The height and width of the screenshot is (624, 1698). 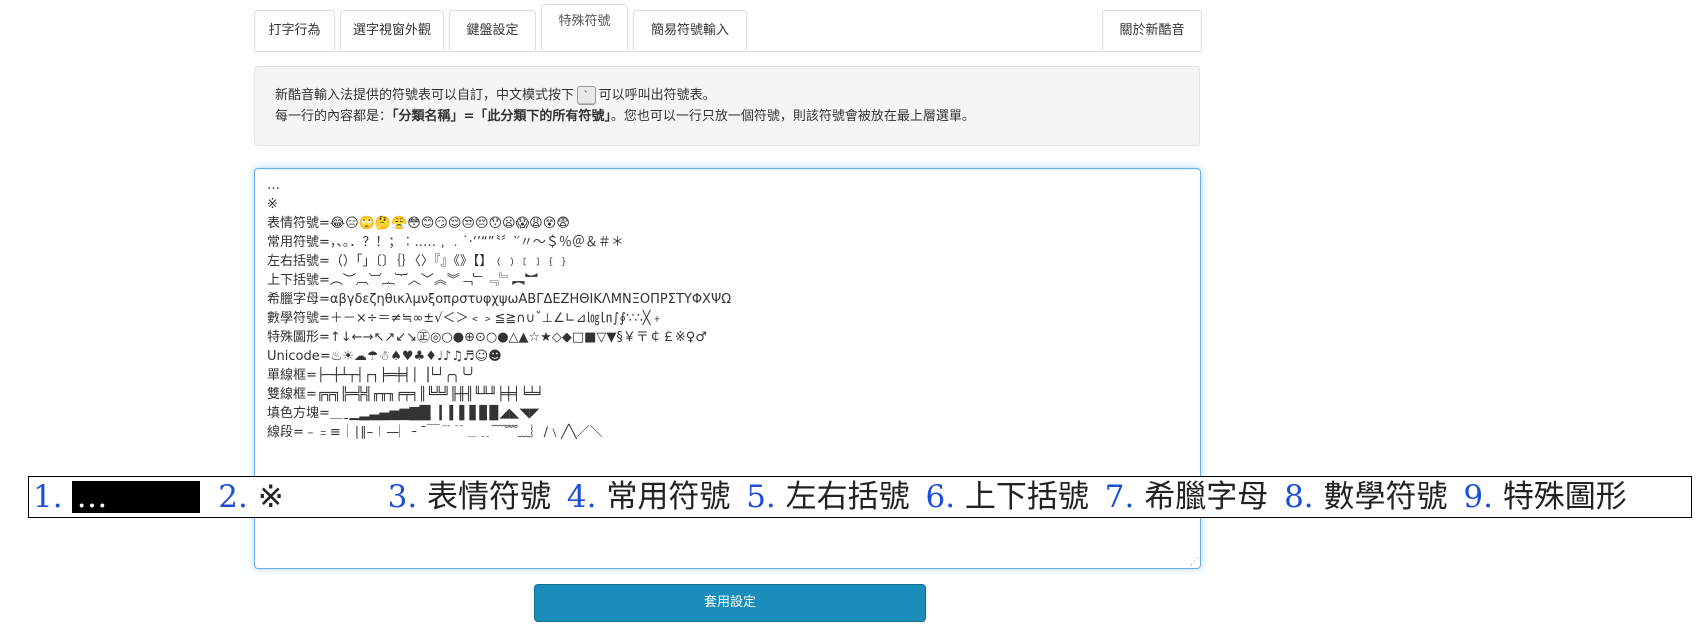 I want to click on candidate-number: 9., so click(x=1478, y=497).